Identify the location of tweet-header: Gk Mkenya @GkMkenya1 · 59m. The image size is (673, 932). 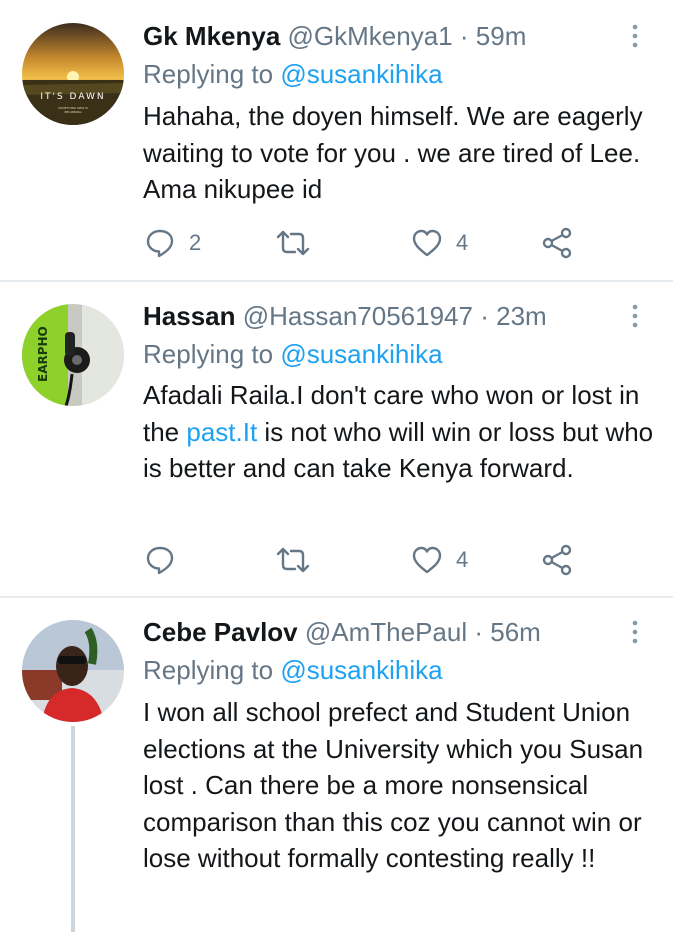
(334, 36).